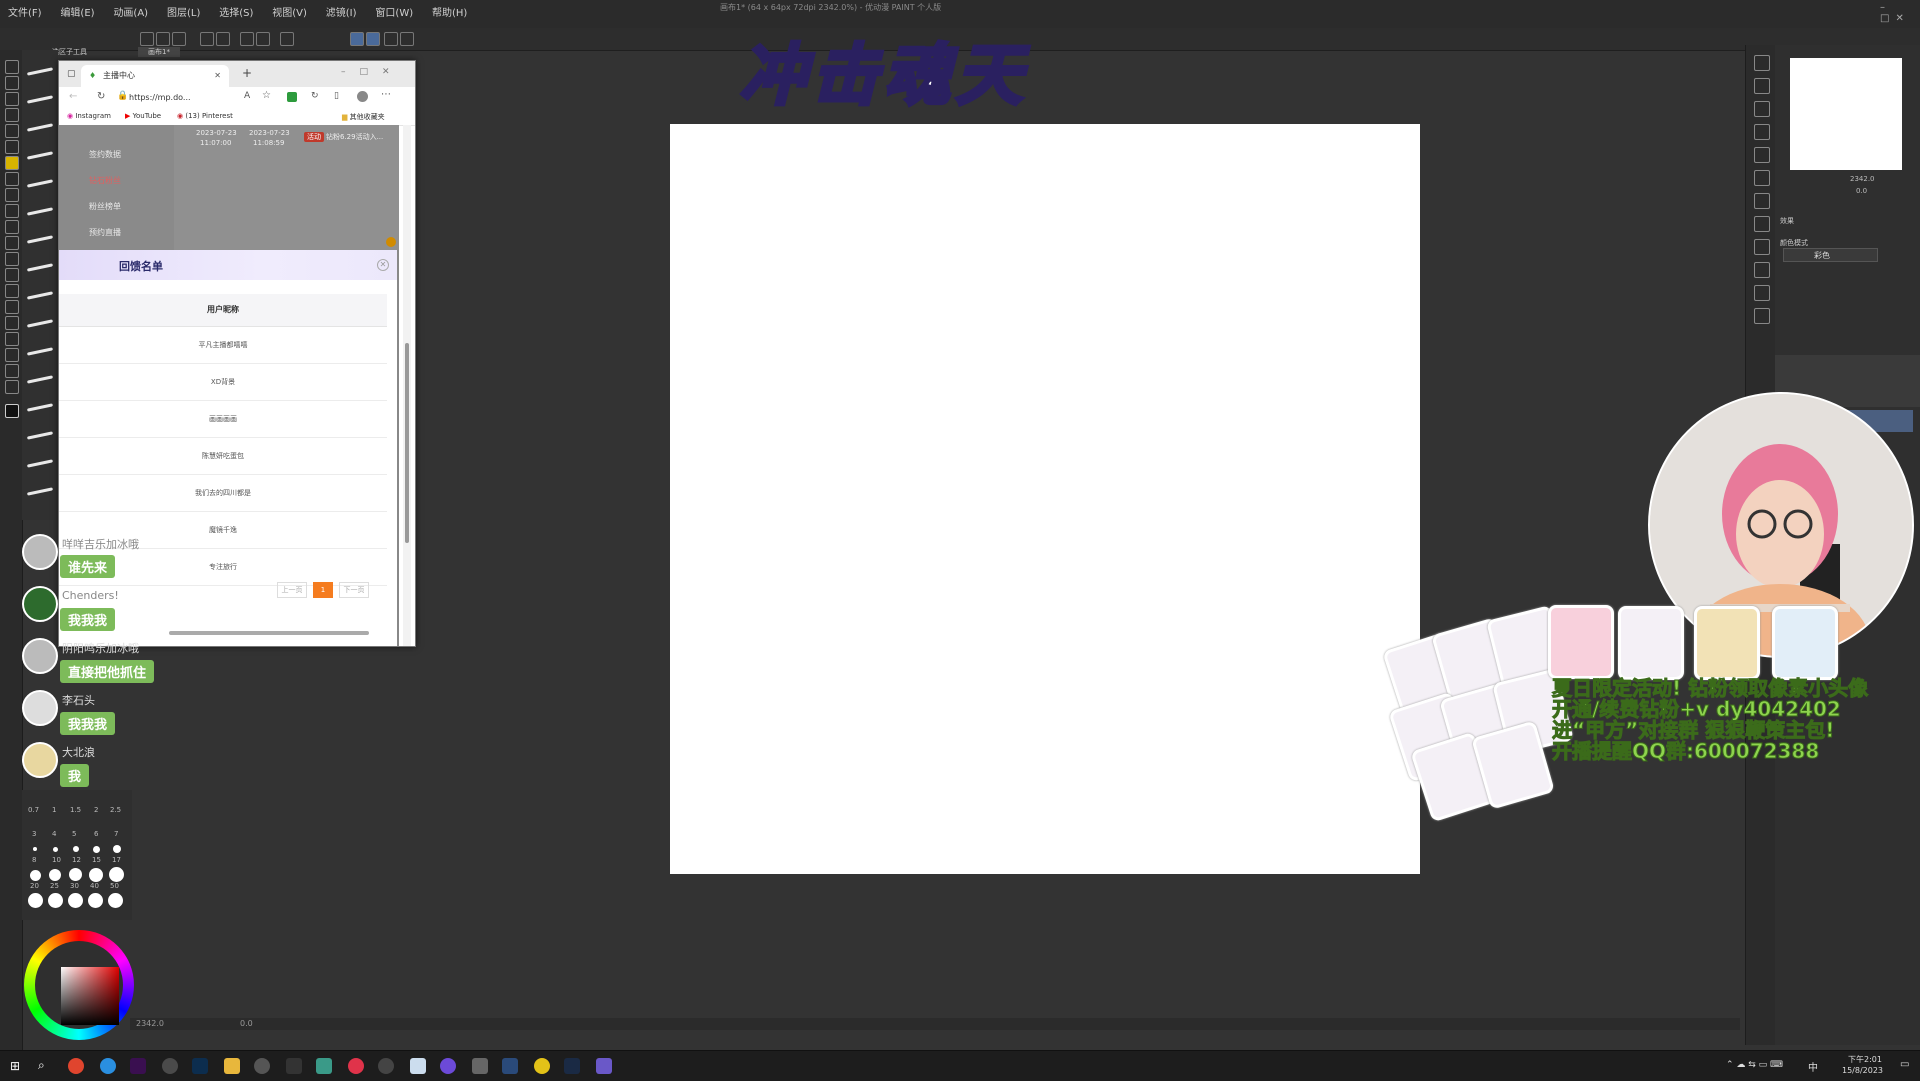 The image size is (1920, 1081). I want to click on brush-size-option: 30, so click(74, 886).